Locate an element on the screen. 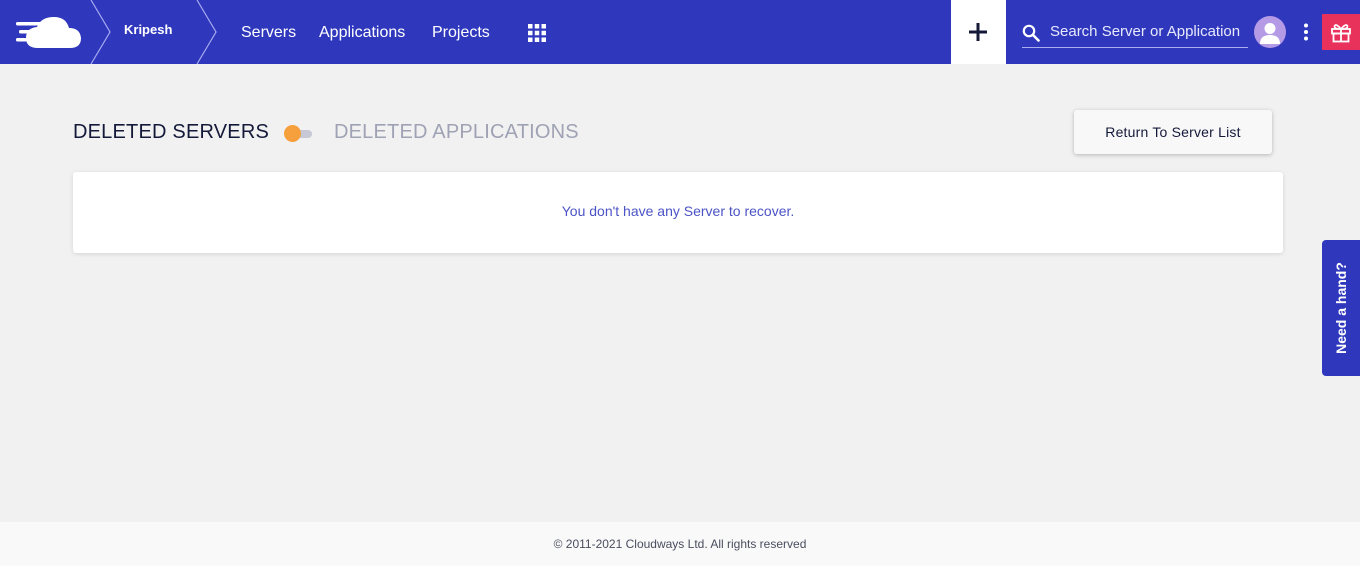 This screenshot has height=566, width=1360. gift-button is located at coordinates (1341, 32).